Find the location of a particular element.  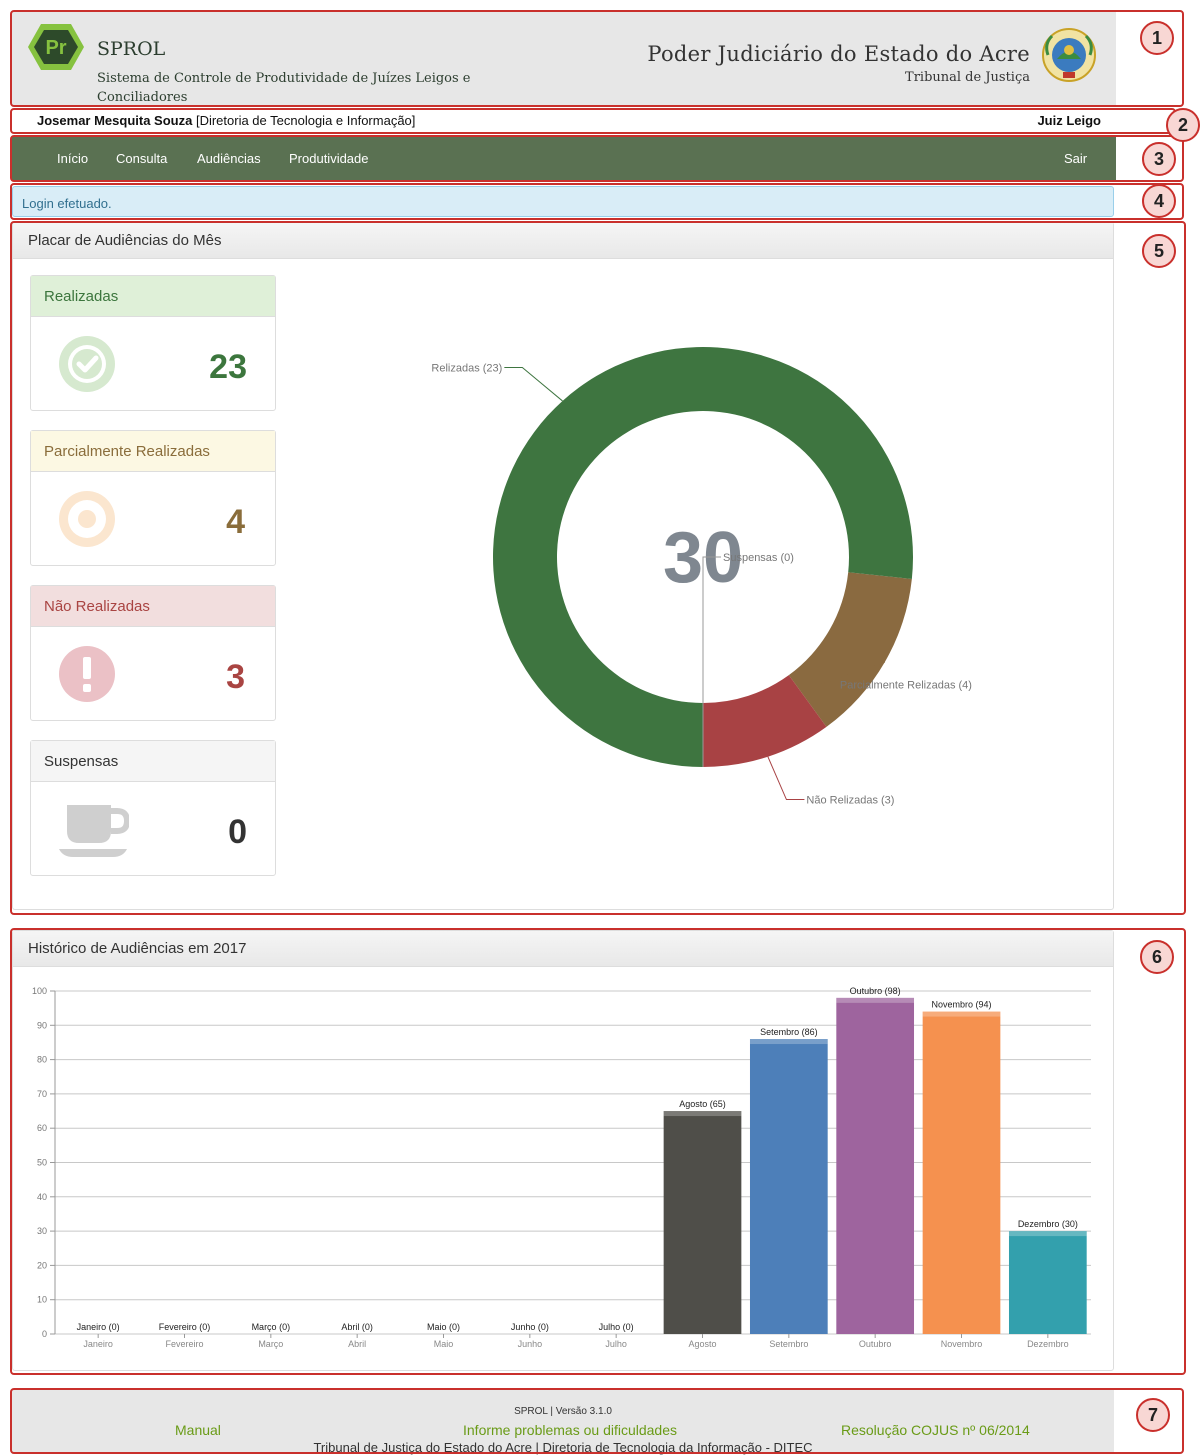

annotation-badge-2: 2 is located at coordinates (1183, 125).